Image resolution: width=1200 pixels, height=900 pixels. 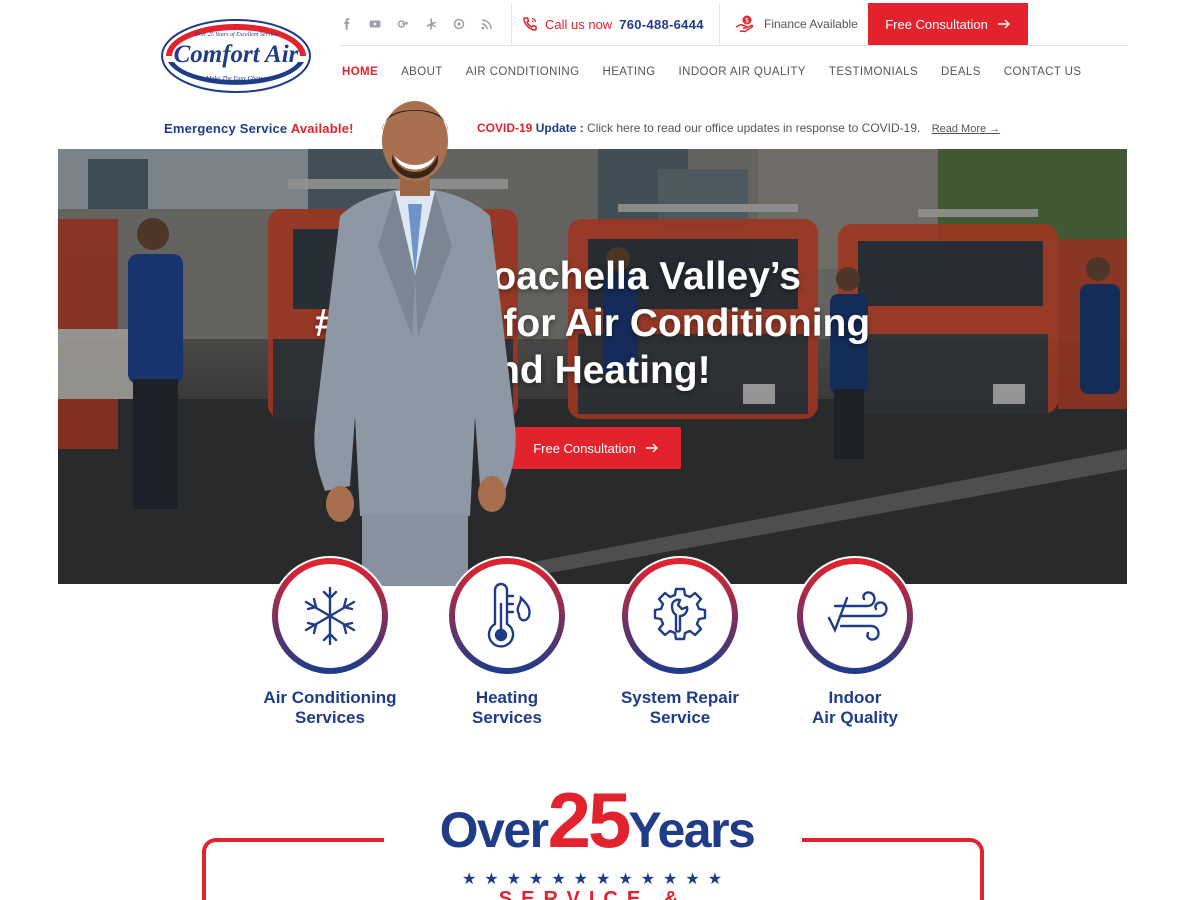 What do you see at coordinates (347, 24) in the screenshot?
I see `facebook-icon` at bounding box center [347, 24].